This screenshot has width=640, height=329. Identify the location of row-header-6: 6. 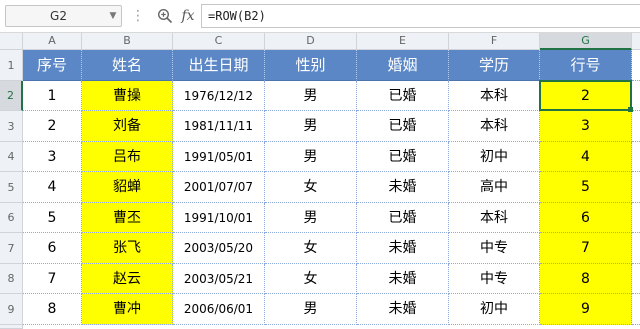
(11, 218).